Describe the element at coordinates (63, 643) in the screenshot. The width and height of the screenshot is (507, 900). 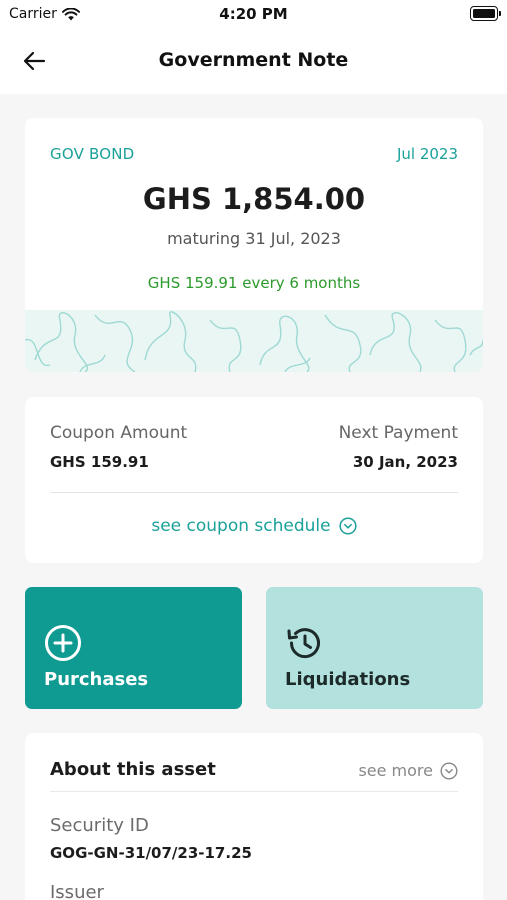
I see `plus-circle-icon` at that location.